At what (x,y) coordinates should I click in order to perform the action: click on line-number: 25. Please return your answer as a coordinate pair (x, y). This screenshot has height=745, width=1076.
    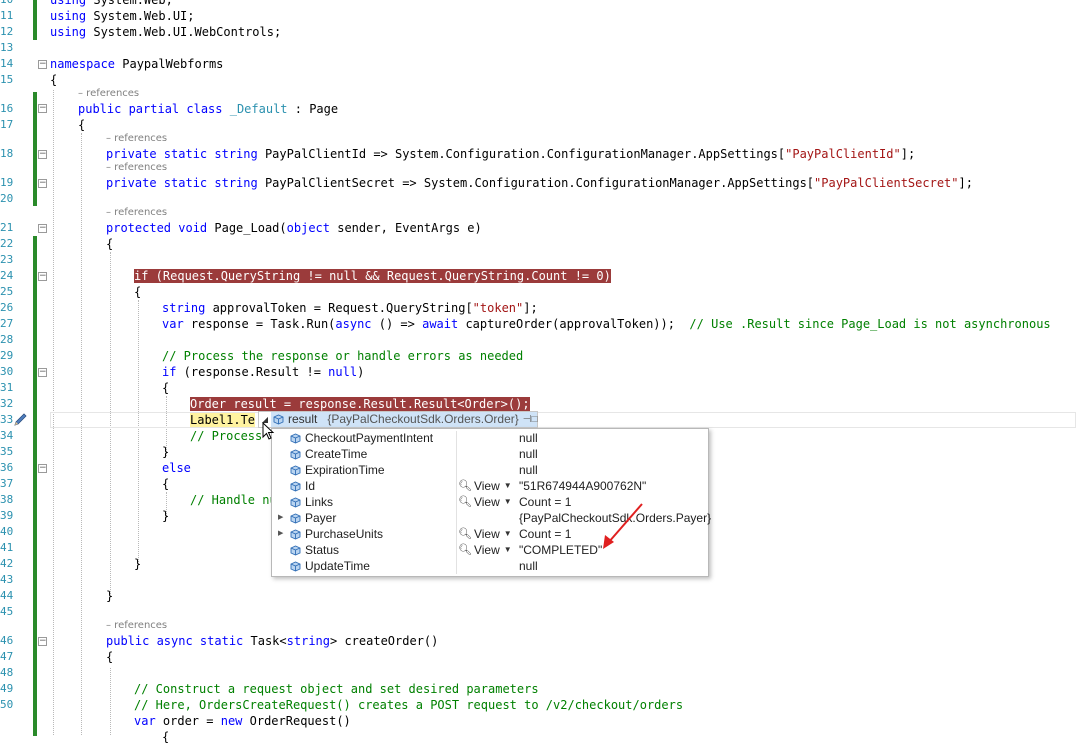
    Looking at the image, I should click on (7, 291).